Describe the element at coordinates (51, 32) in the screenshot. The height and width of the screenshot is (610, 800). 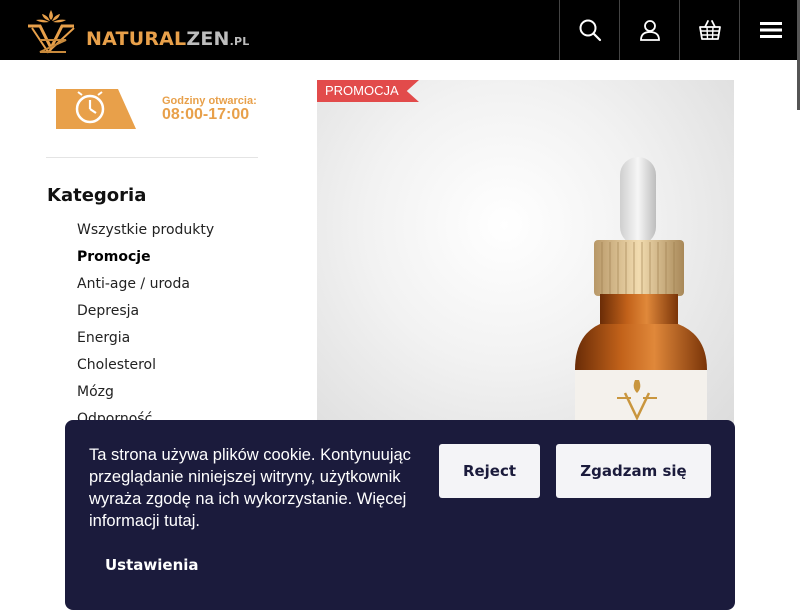
I see `logo-mark-icon` at that location.